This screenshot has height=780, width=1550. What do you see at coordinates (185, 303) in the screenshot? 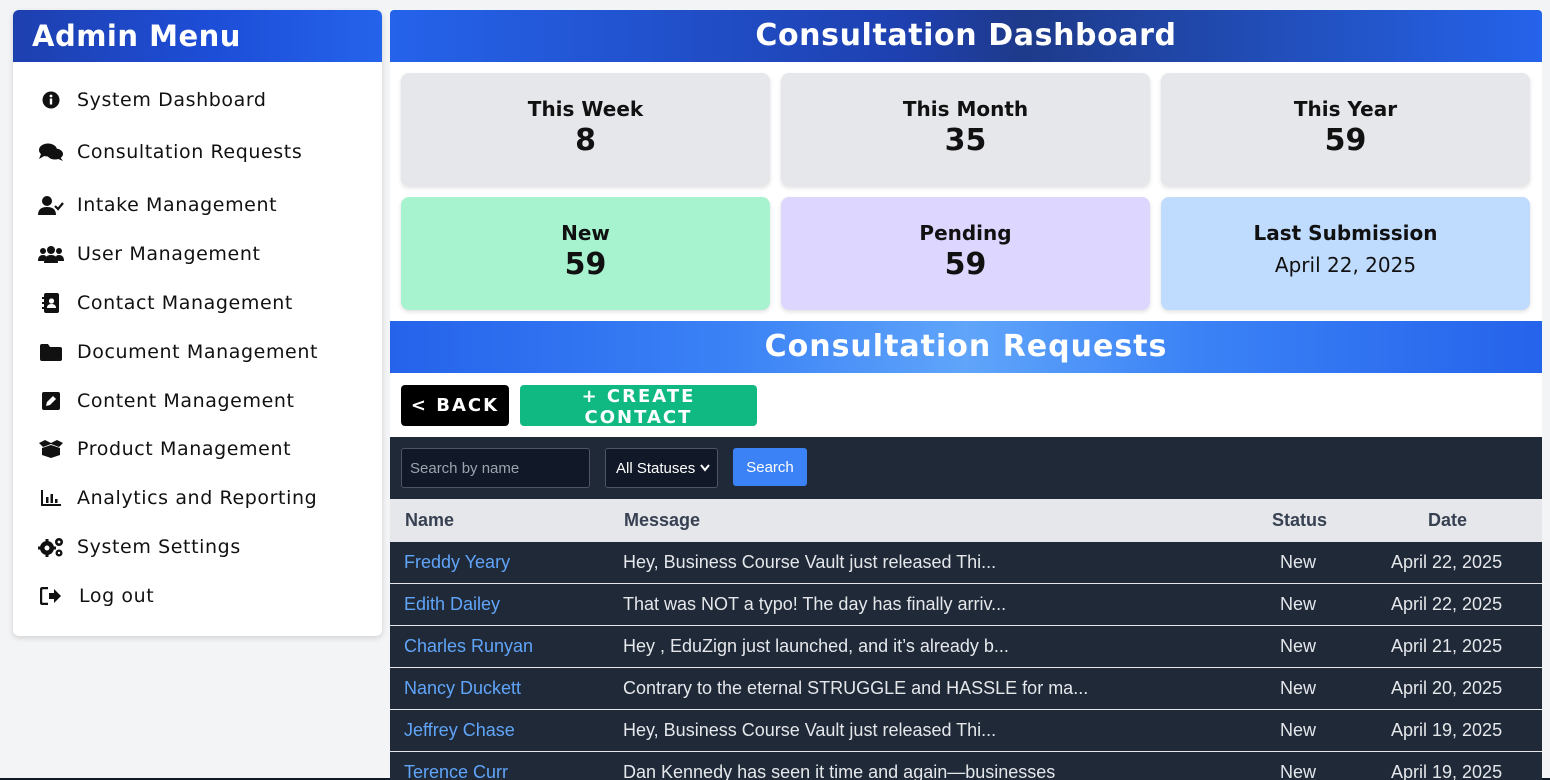
I see `sidebar-item-label: Contact Management` at bounding box center [185, 303].